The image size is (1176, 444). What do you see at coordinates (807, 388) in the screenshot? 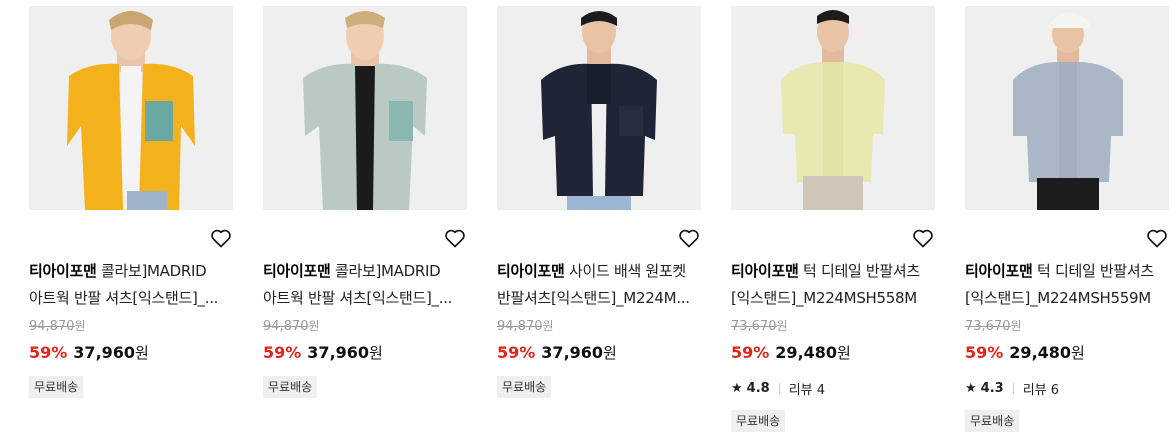
I see `review-count: 리뷰 4` at bounding box center [807, 388].